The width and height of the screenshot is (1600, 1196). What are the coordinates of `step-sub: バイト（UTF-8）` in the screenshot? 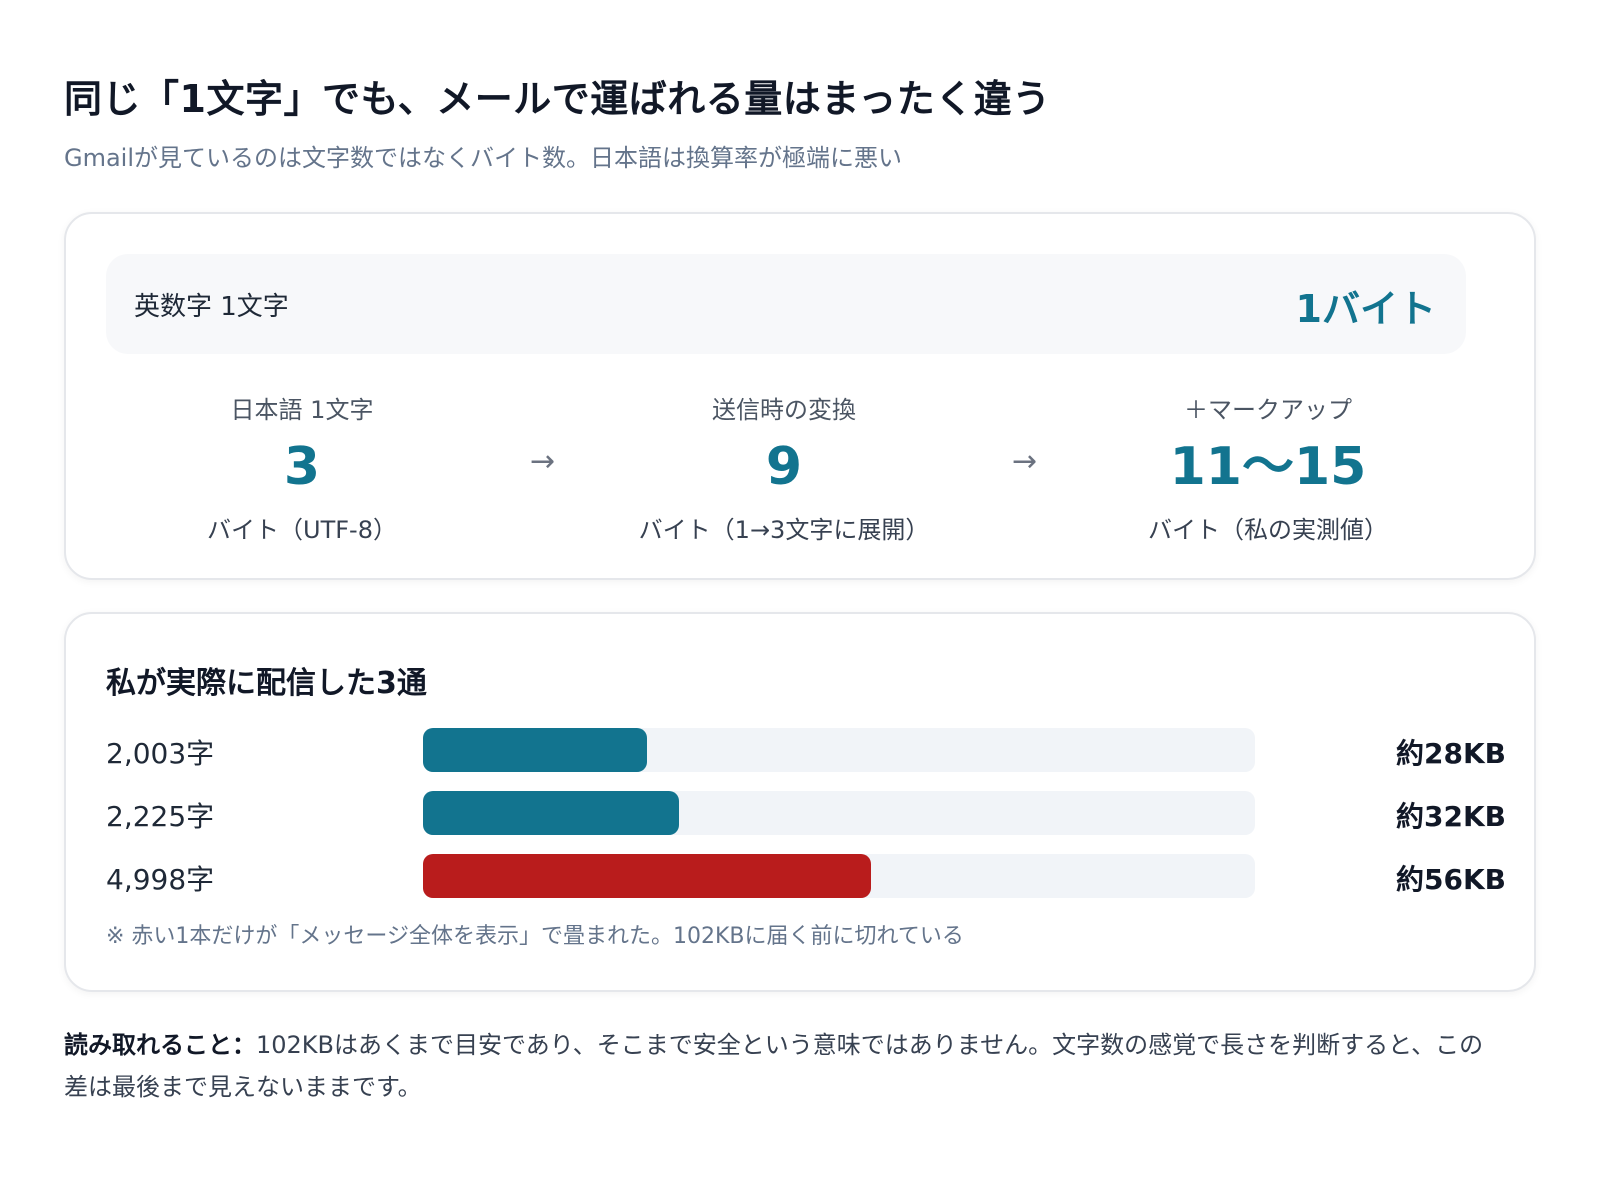 It's located at (302, 530).